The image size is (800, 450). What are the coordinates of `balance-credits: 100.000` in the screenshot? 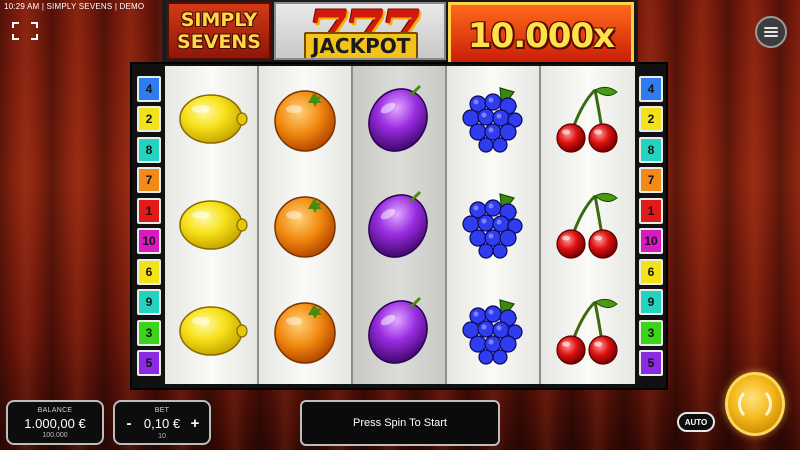 It's located at (55, 435).